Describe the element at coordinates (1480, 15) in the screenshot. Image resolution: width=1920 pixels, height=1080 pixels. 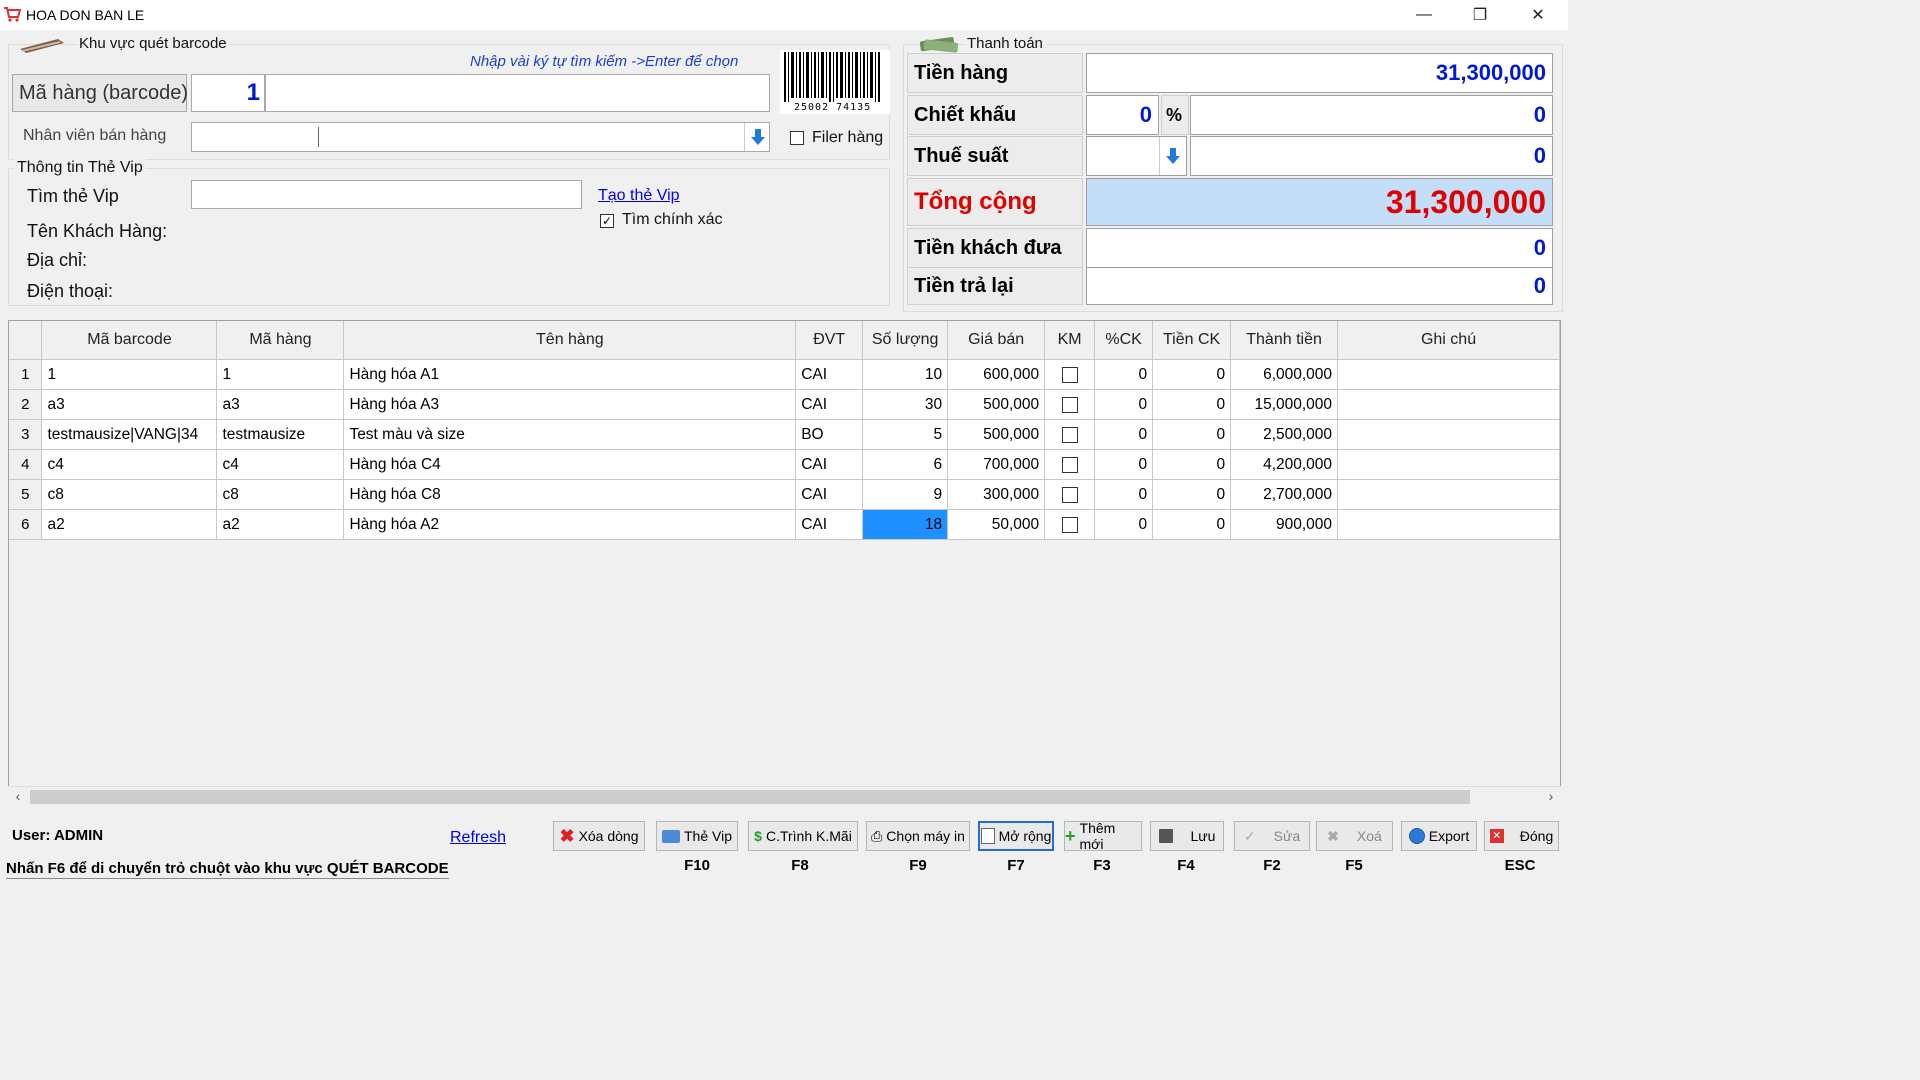
I see `restore-button: ❐` at that location.